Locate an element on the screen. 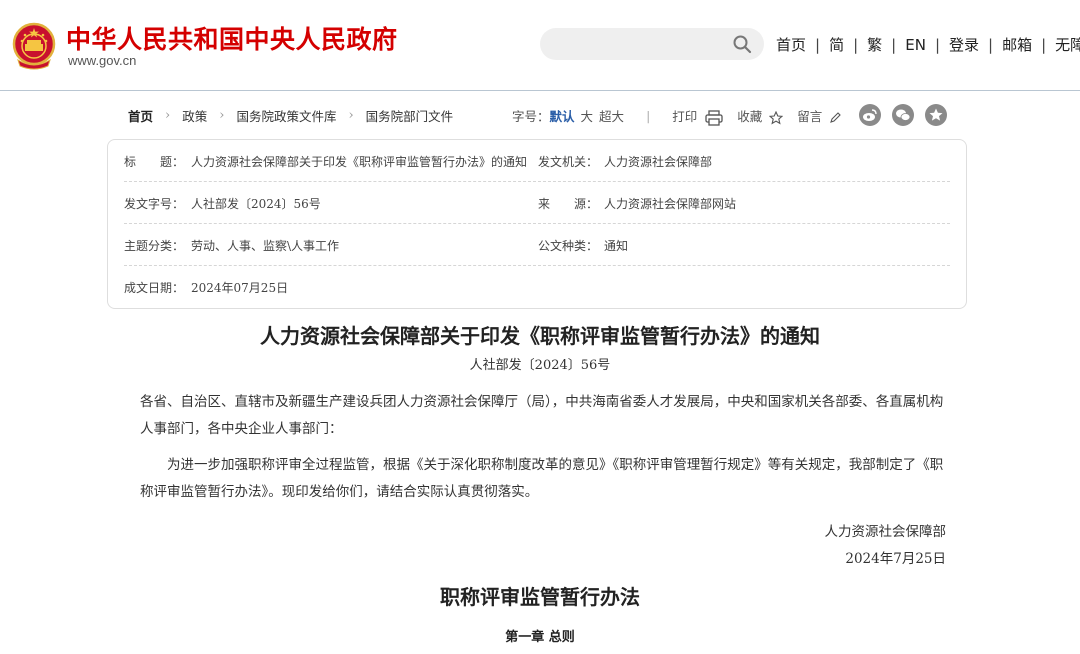  font-size-label: 字号： is located at coordinates (531, 117).